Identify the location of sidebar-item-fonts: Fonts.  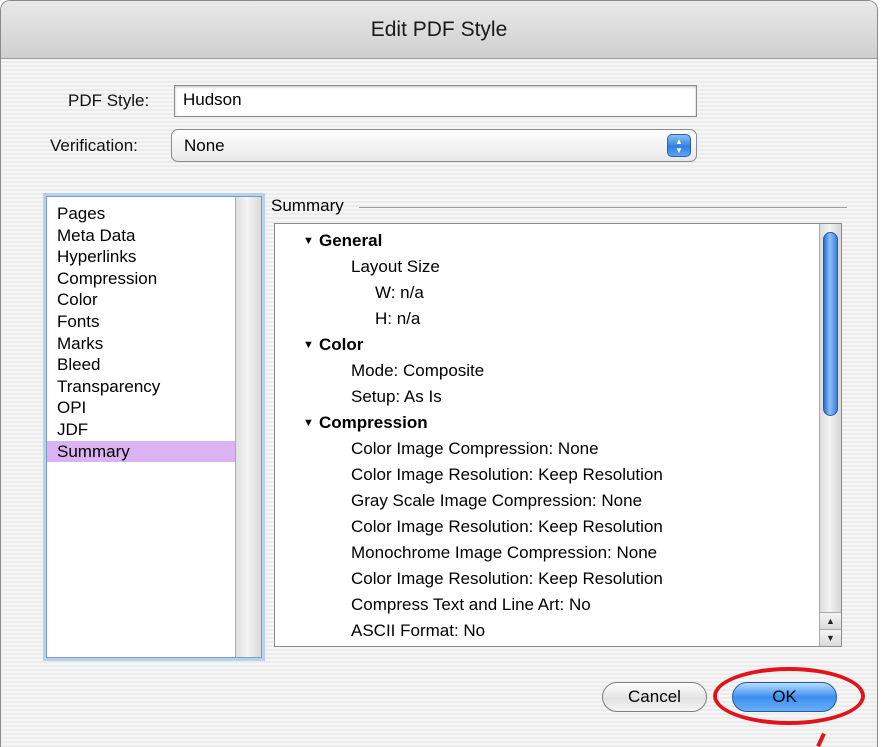
(141, 322).